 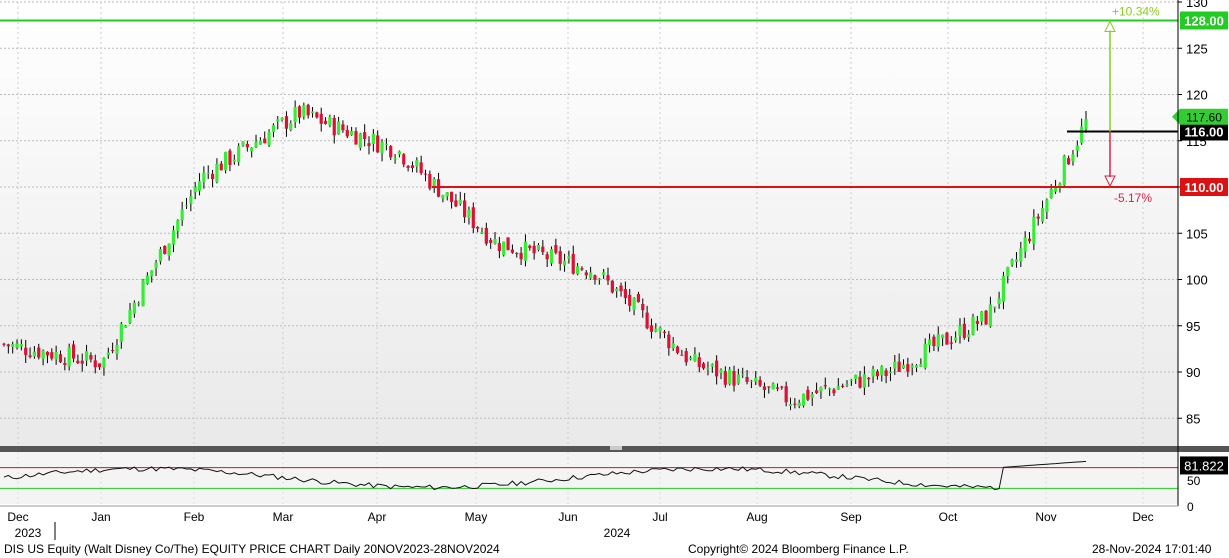 What do you see at coordinates (1203, 187) in the screenshot?
I see `level-tag-label: 110.00` at bounding box center [1203, 187].